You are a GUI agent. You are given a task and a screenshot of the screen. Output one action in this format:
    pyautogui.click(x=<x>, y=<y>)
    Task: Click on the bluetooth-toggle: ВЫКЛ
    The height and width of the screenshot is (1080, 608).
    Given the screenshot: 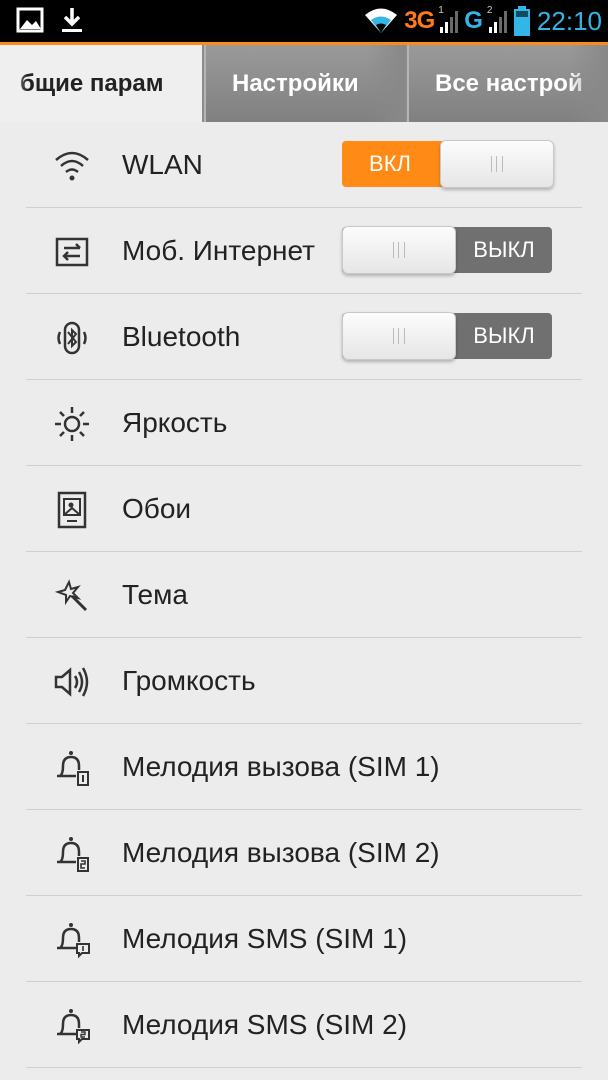 What is the action you would take?
    pyautogui.click(x=447, y=336)
    